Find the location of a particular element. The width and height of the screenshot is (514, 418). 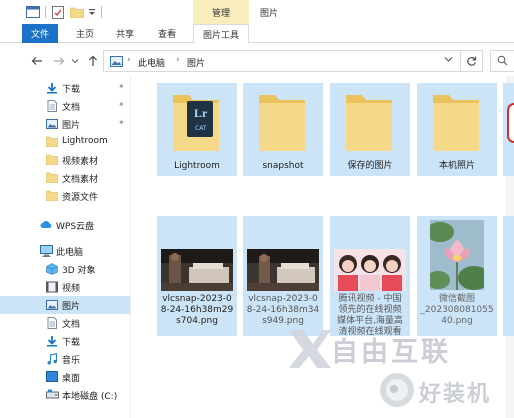

tab-view: 查看 is located at coordinates (167, 33).